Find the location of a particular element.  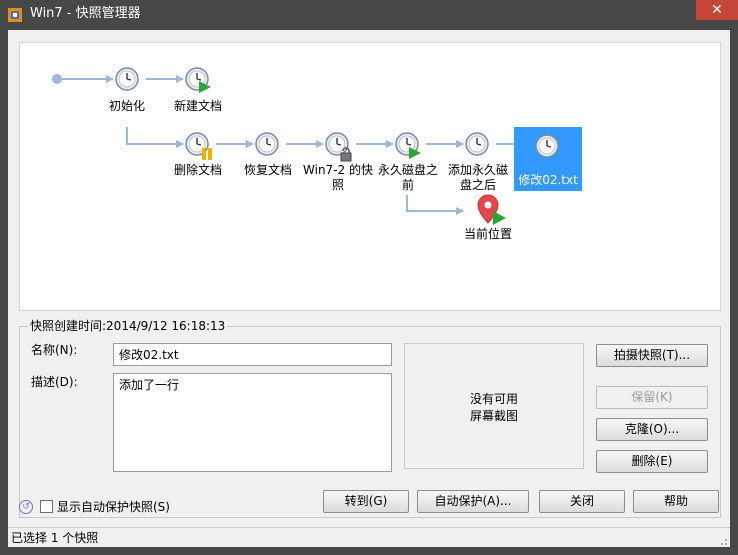

show-autoprotect-label: 显示自动保护快照(S) is located at coordinates (113, 507).